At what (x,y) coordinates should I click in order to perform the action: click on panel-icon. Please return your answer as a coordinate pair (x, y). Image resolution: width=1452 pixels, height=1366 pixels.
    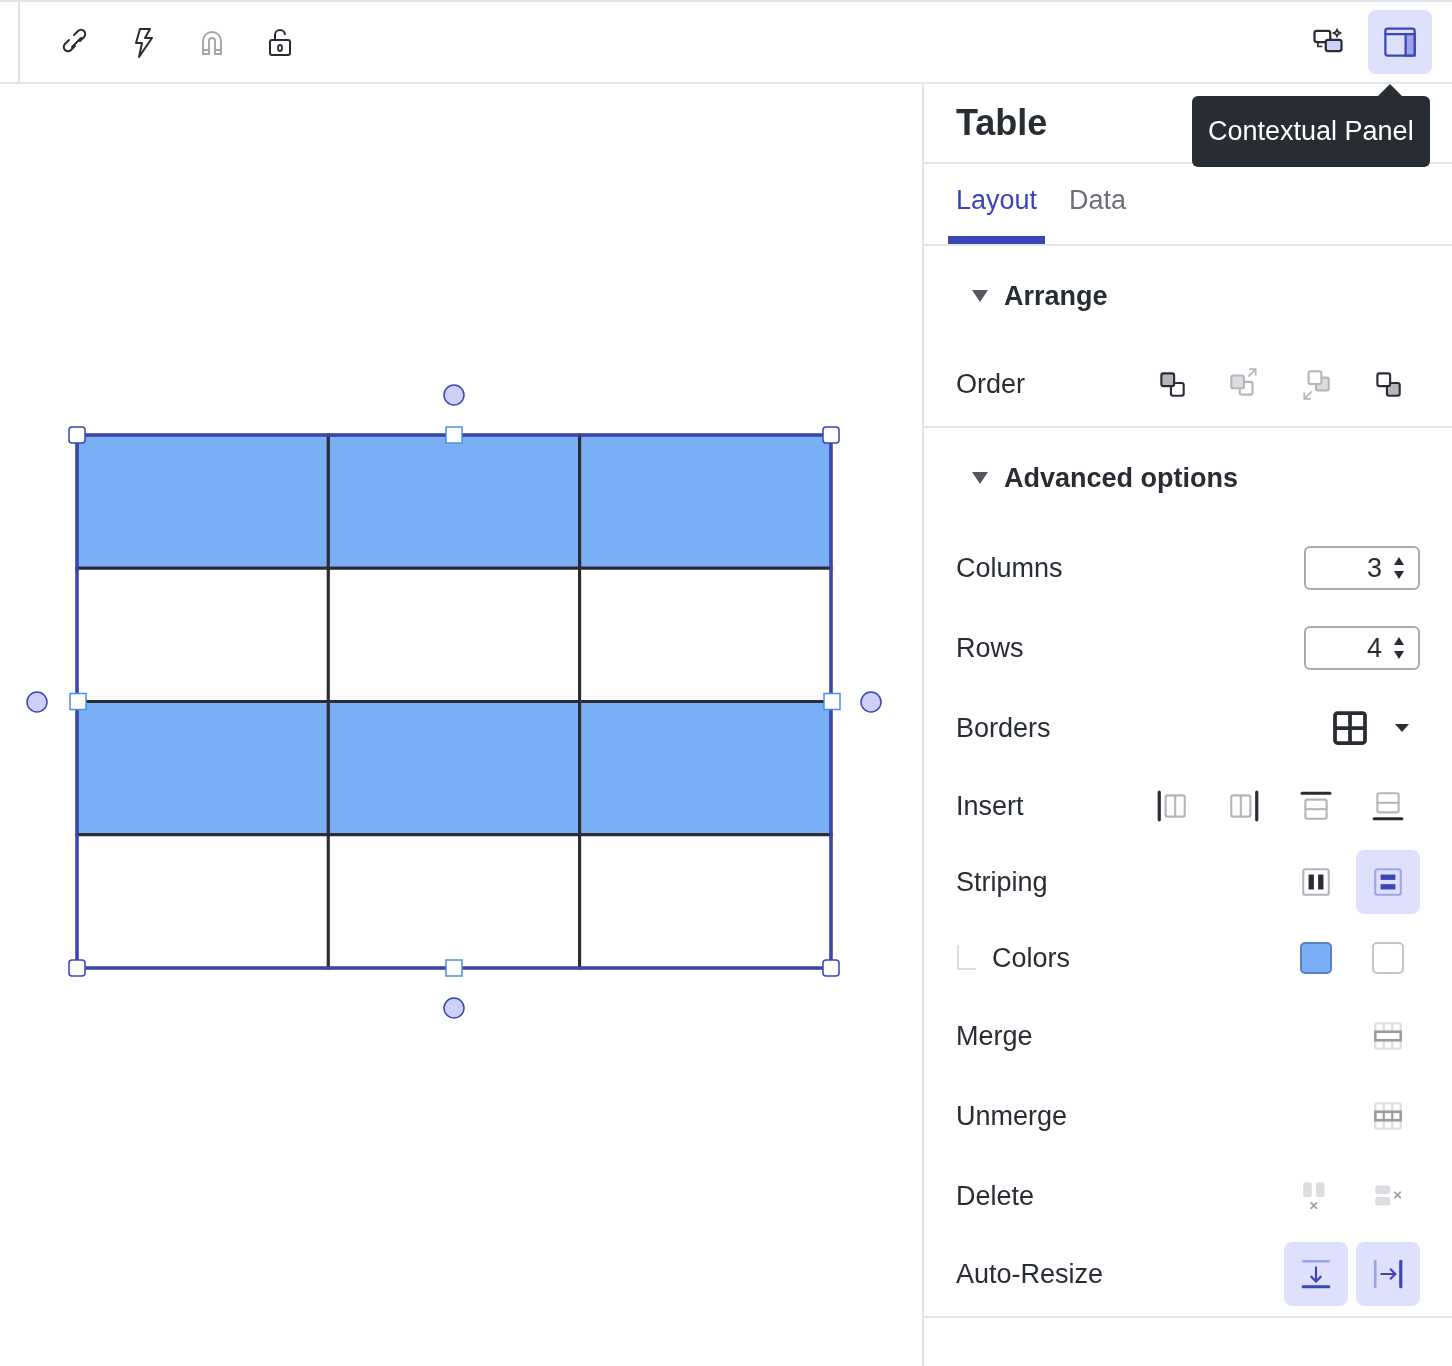
    Looking at the image, I should click on (1400, 42).